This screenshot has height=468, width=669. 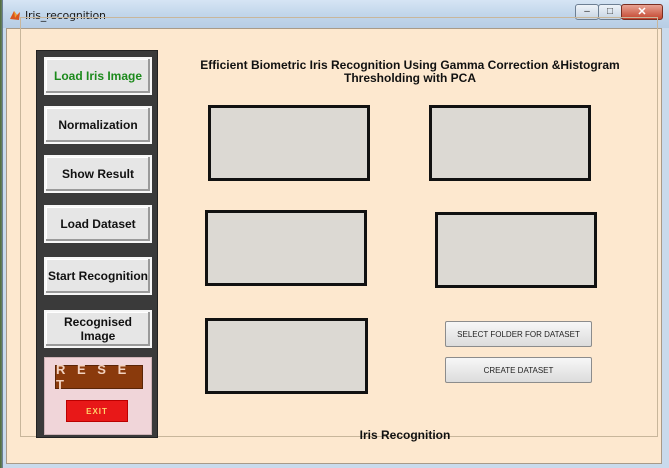 What do you see at coordinates (98, 125) in the screenshot?
I see `normalization-button: Normalization` at bounding box center [98, 125].